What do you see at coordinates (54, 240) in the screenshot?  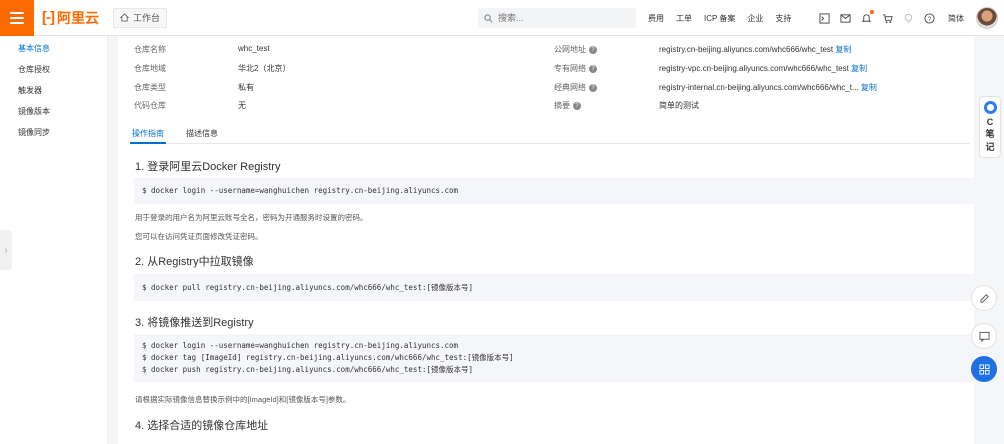 I see `sidebar: 基本信息 仓库授权 触发器 镜像版本 镜像同步` at bounding box center [54, 240].